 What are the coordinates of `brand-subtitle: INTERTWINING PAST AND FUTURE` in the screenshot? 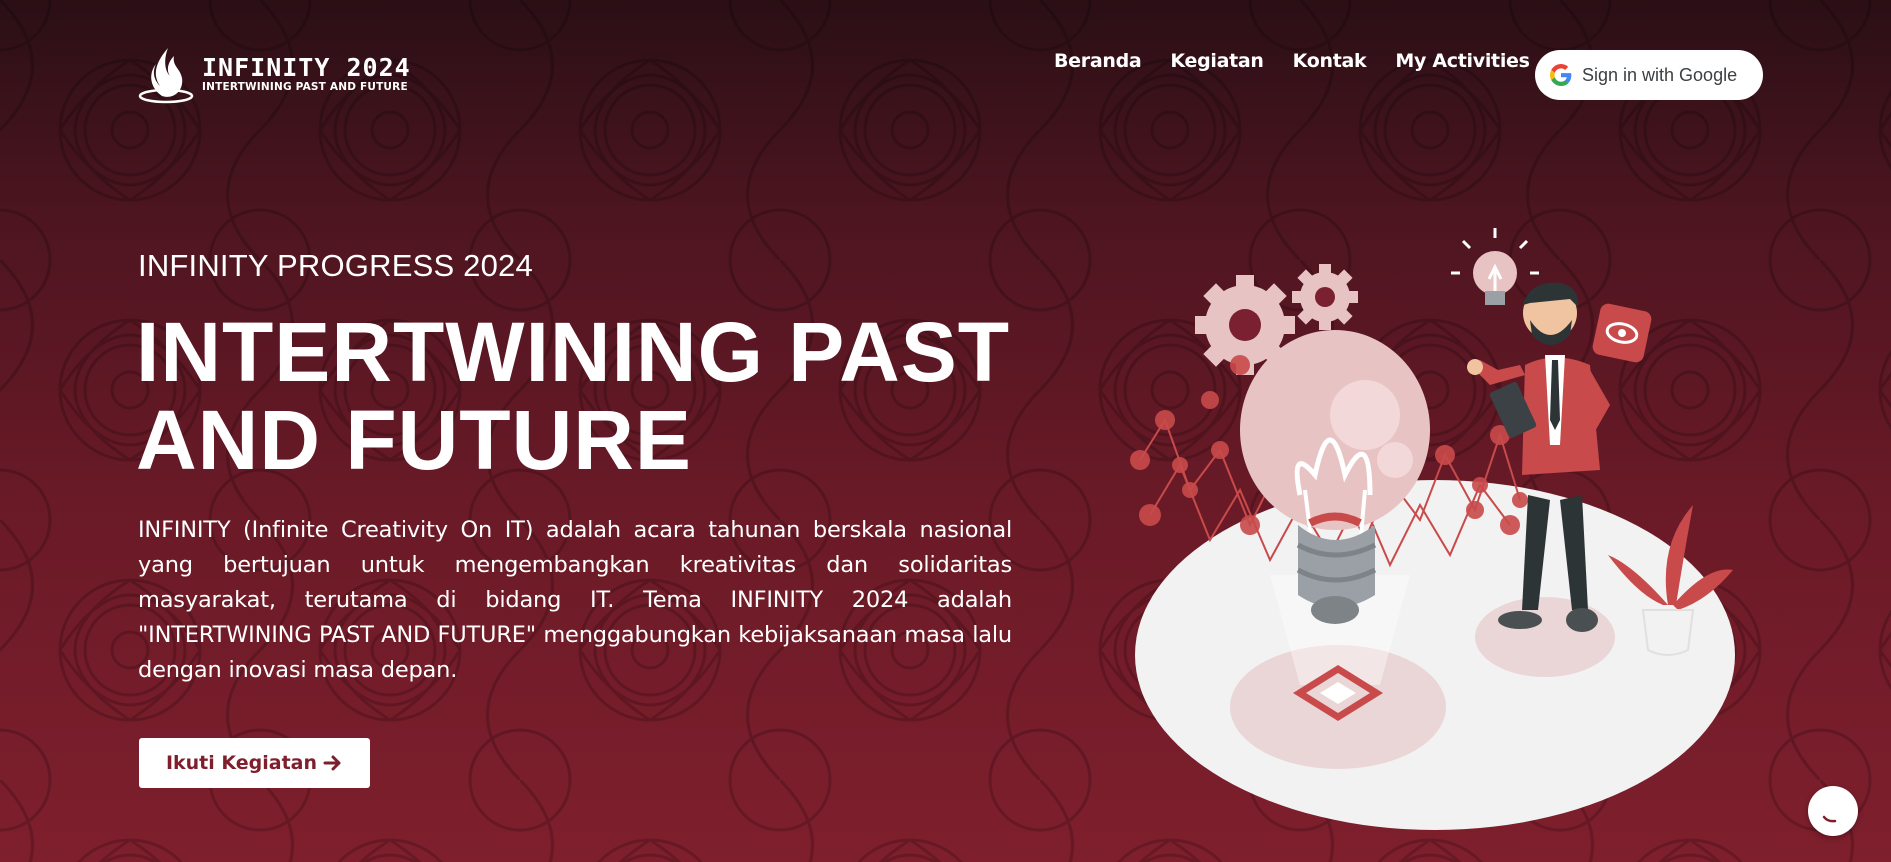 It's located at (305, 86).